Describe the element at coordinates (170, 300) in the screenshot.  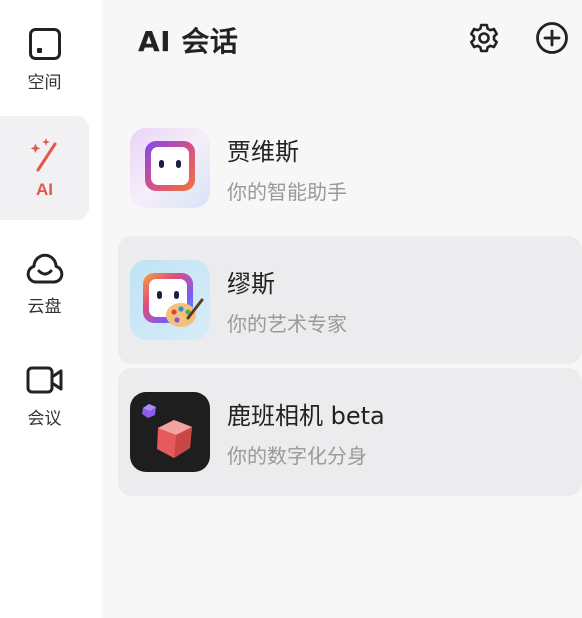
I see `robot-palette-avatar` at that location.